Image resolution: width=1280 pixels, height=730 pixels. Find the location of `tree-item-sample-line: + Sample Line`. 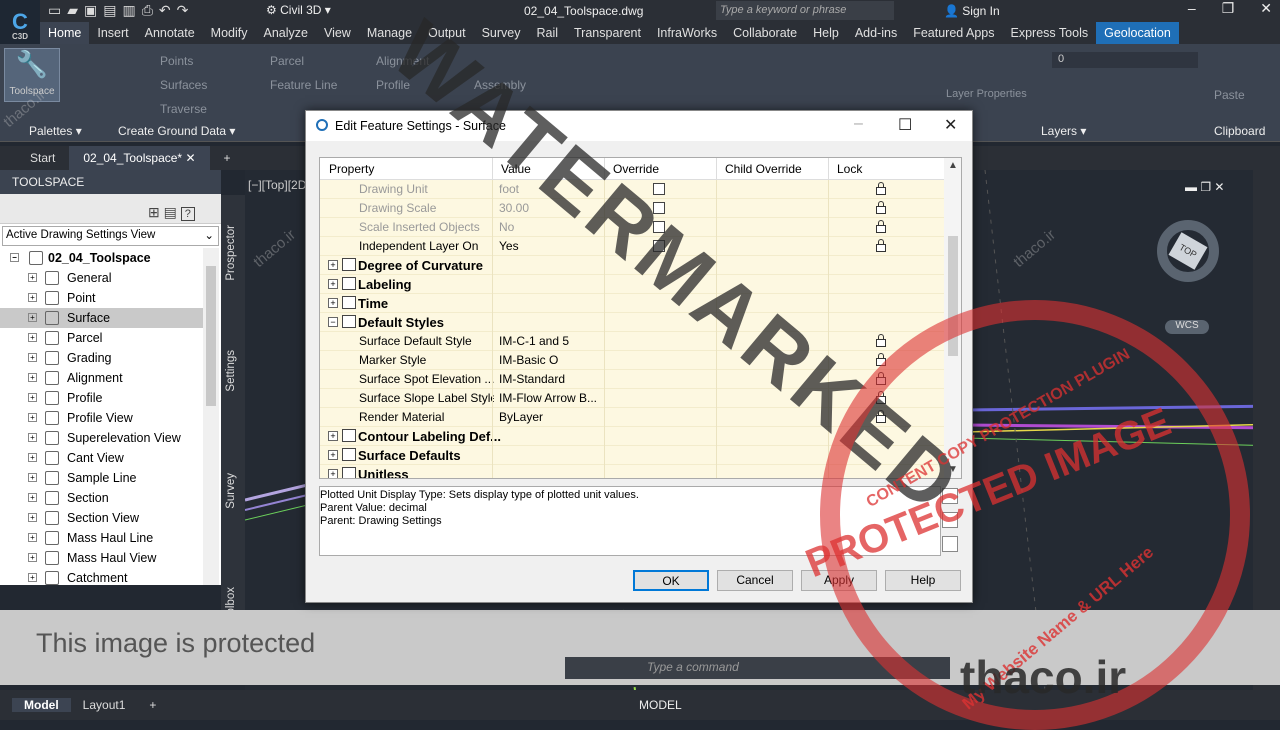

tree-item-sample-line: + Sample Line is located at coordinates (101, 478).